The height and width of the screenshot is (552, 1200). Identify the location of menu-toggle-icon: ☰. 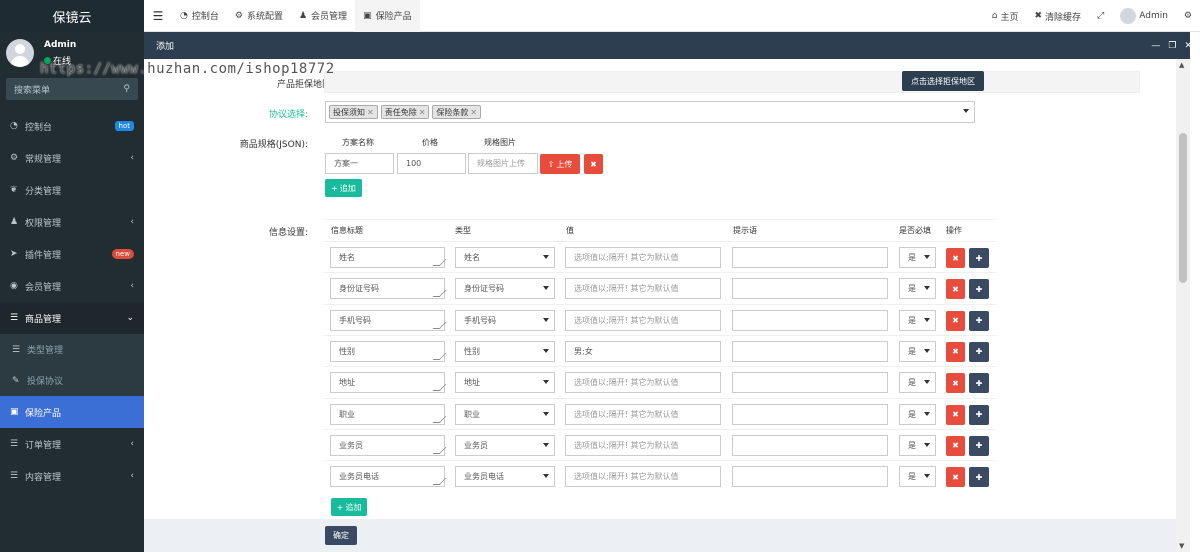
(158, 16).